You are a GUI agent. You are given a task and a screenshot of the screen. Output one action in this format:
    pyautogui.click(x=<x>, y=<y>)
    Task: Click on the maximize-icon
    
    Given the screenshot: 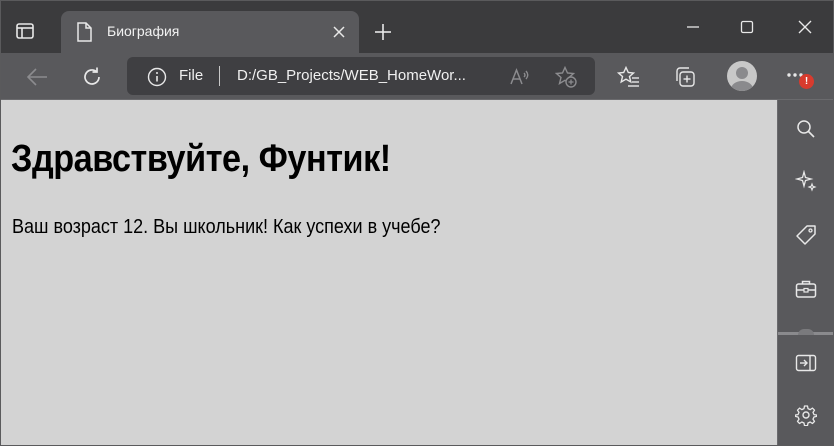 What is the action you would take?
    pyautogui.click(x=747, y=27)
    